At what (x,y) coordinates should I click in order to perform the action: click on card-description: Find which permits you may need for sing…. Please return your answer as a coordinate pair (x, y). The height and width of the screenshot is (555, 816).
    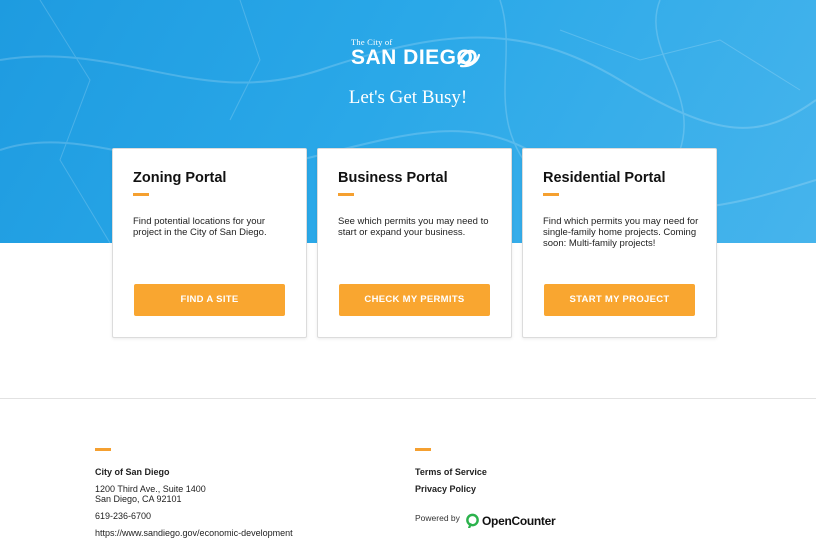
    Looking at the image, I should click on (621, 232).